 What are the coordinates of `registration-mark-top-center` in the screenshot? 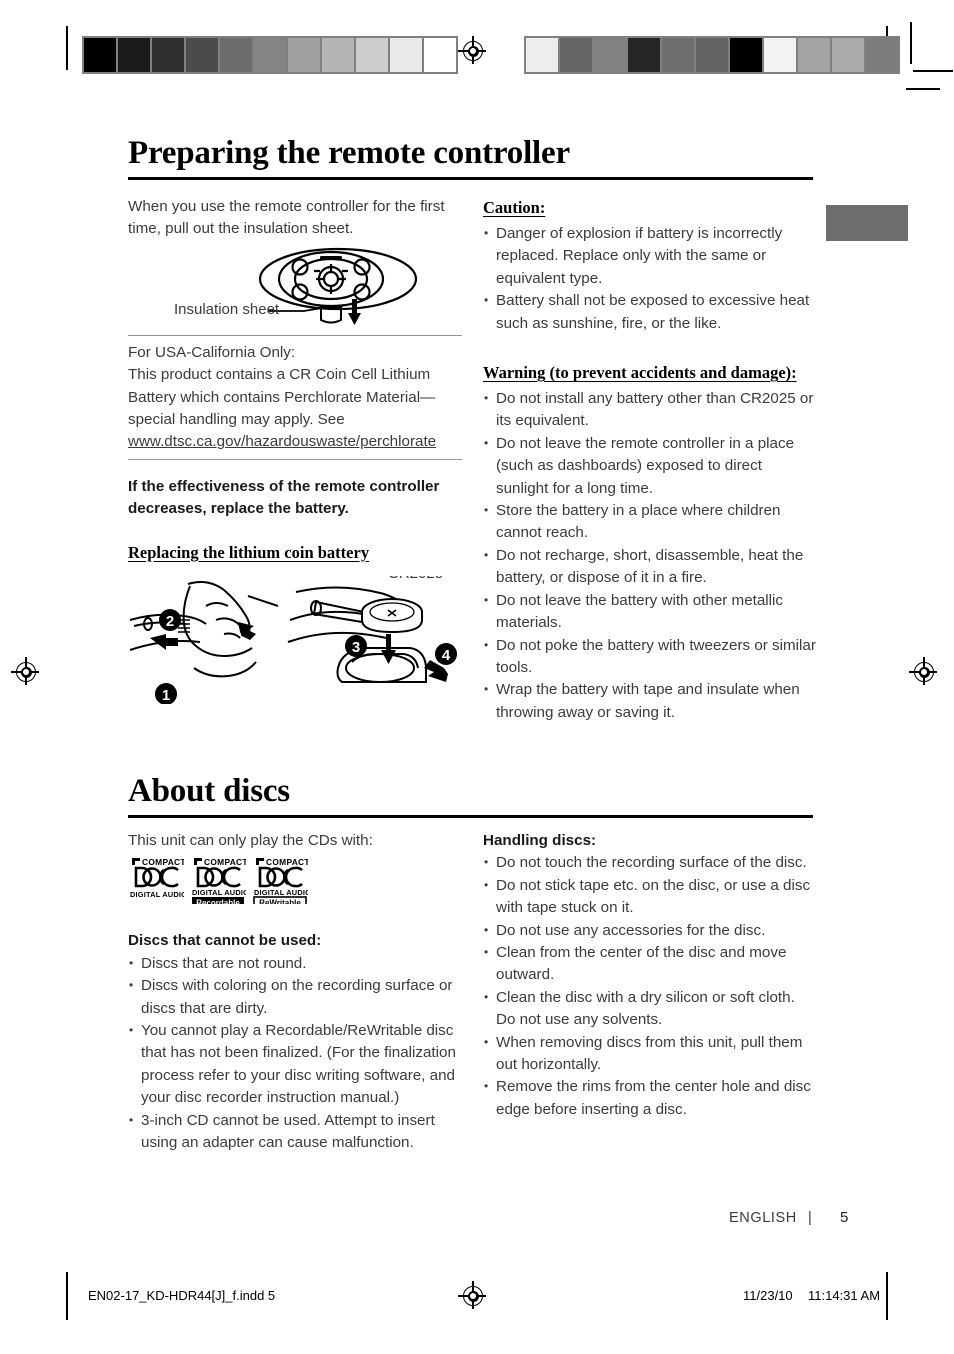 It's located at (472, 50).